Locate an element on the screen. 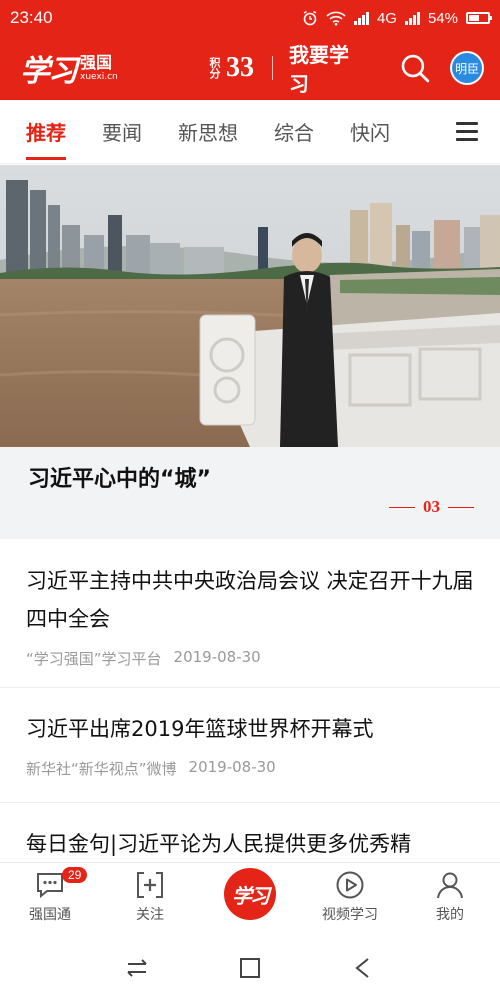  points-label: 积分 is located at coordinates (214, 68).